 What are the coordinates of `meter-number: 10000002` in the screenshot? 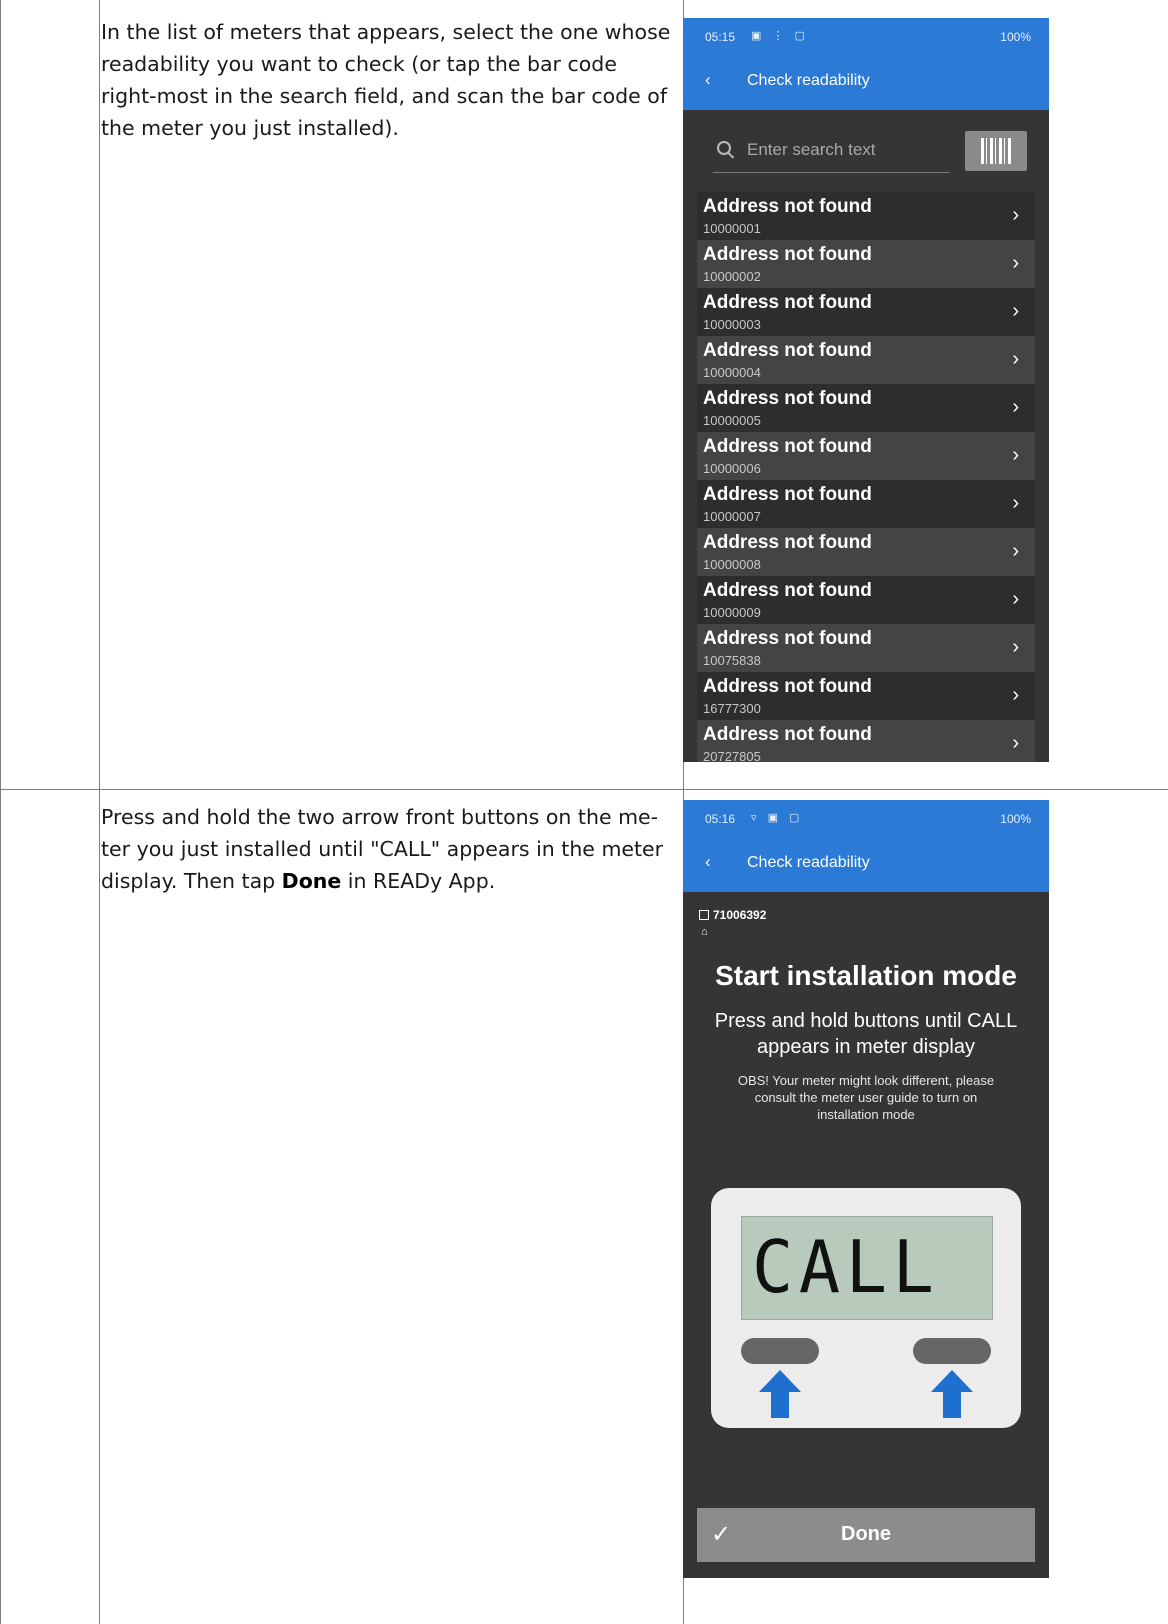 It's located at (732, 276).